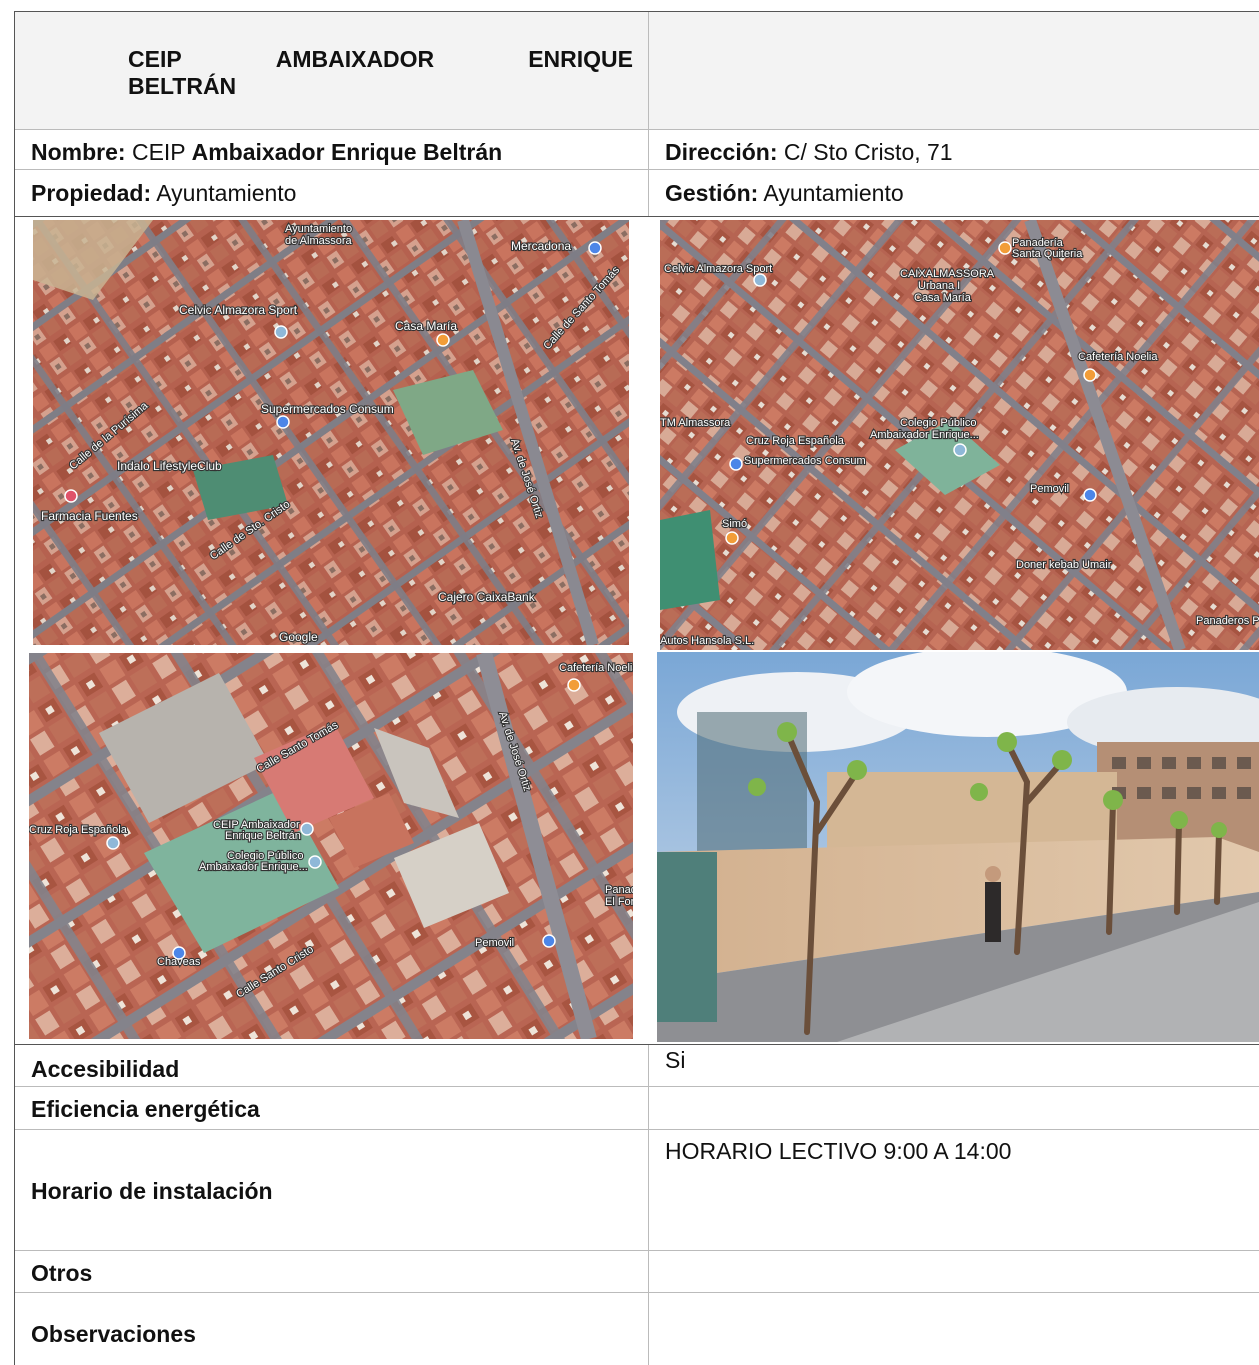 This screenshot has height=1365, width=1259. Describe the element at coordinates (805, 461) in the screenshot. I see `map-label: Supermercados Consum` at that location.